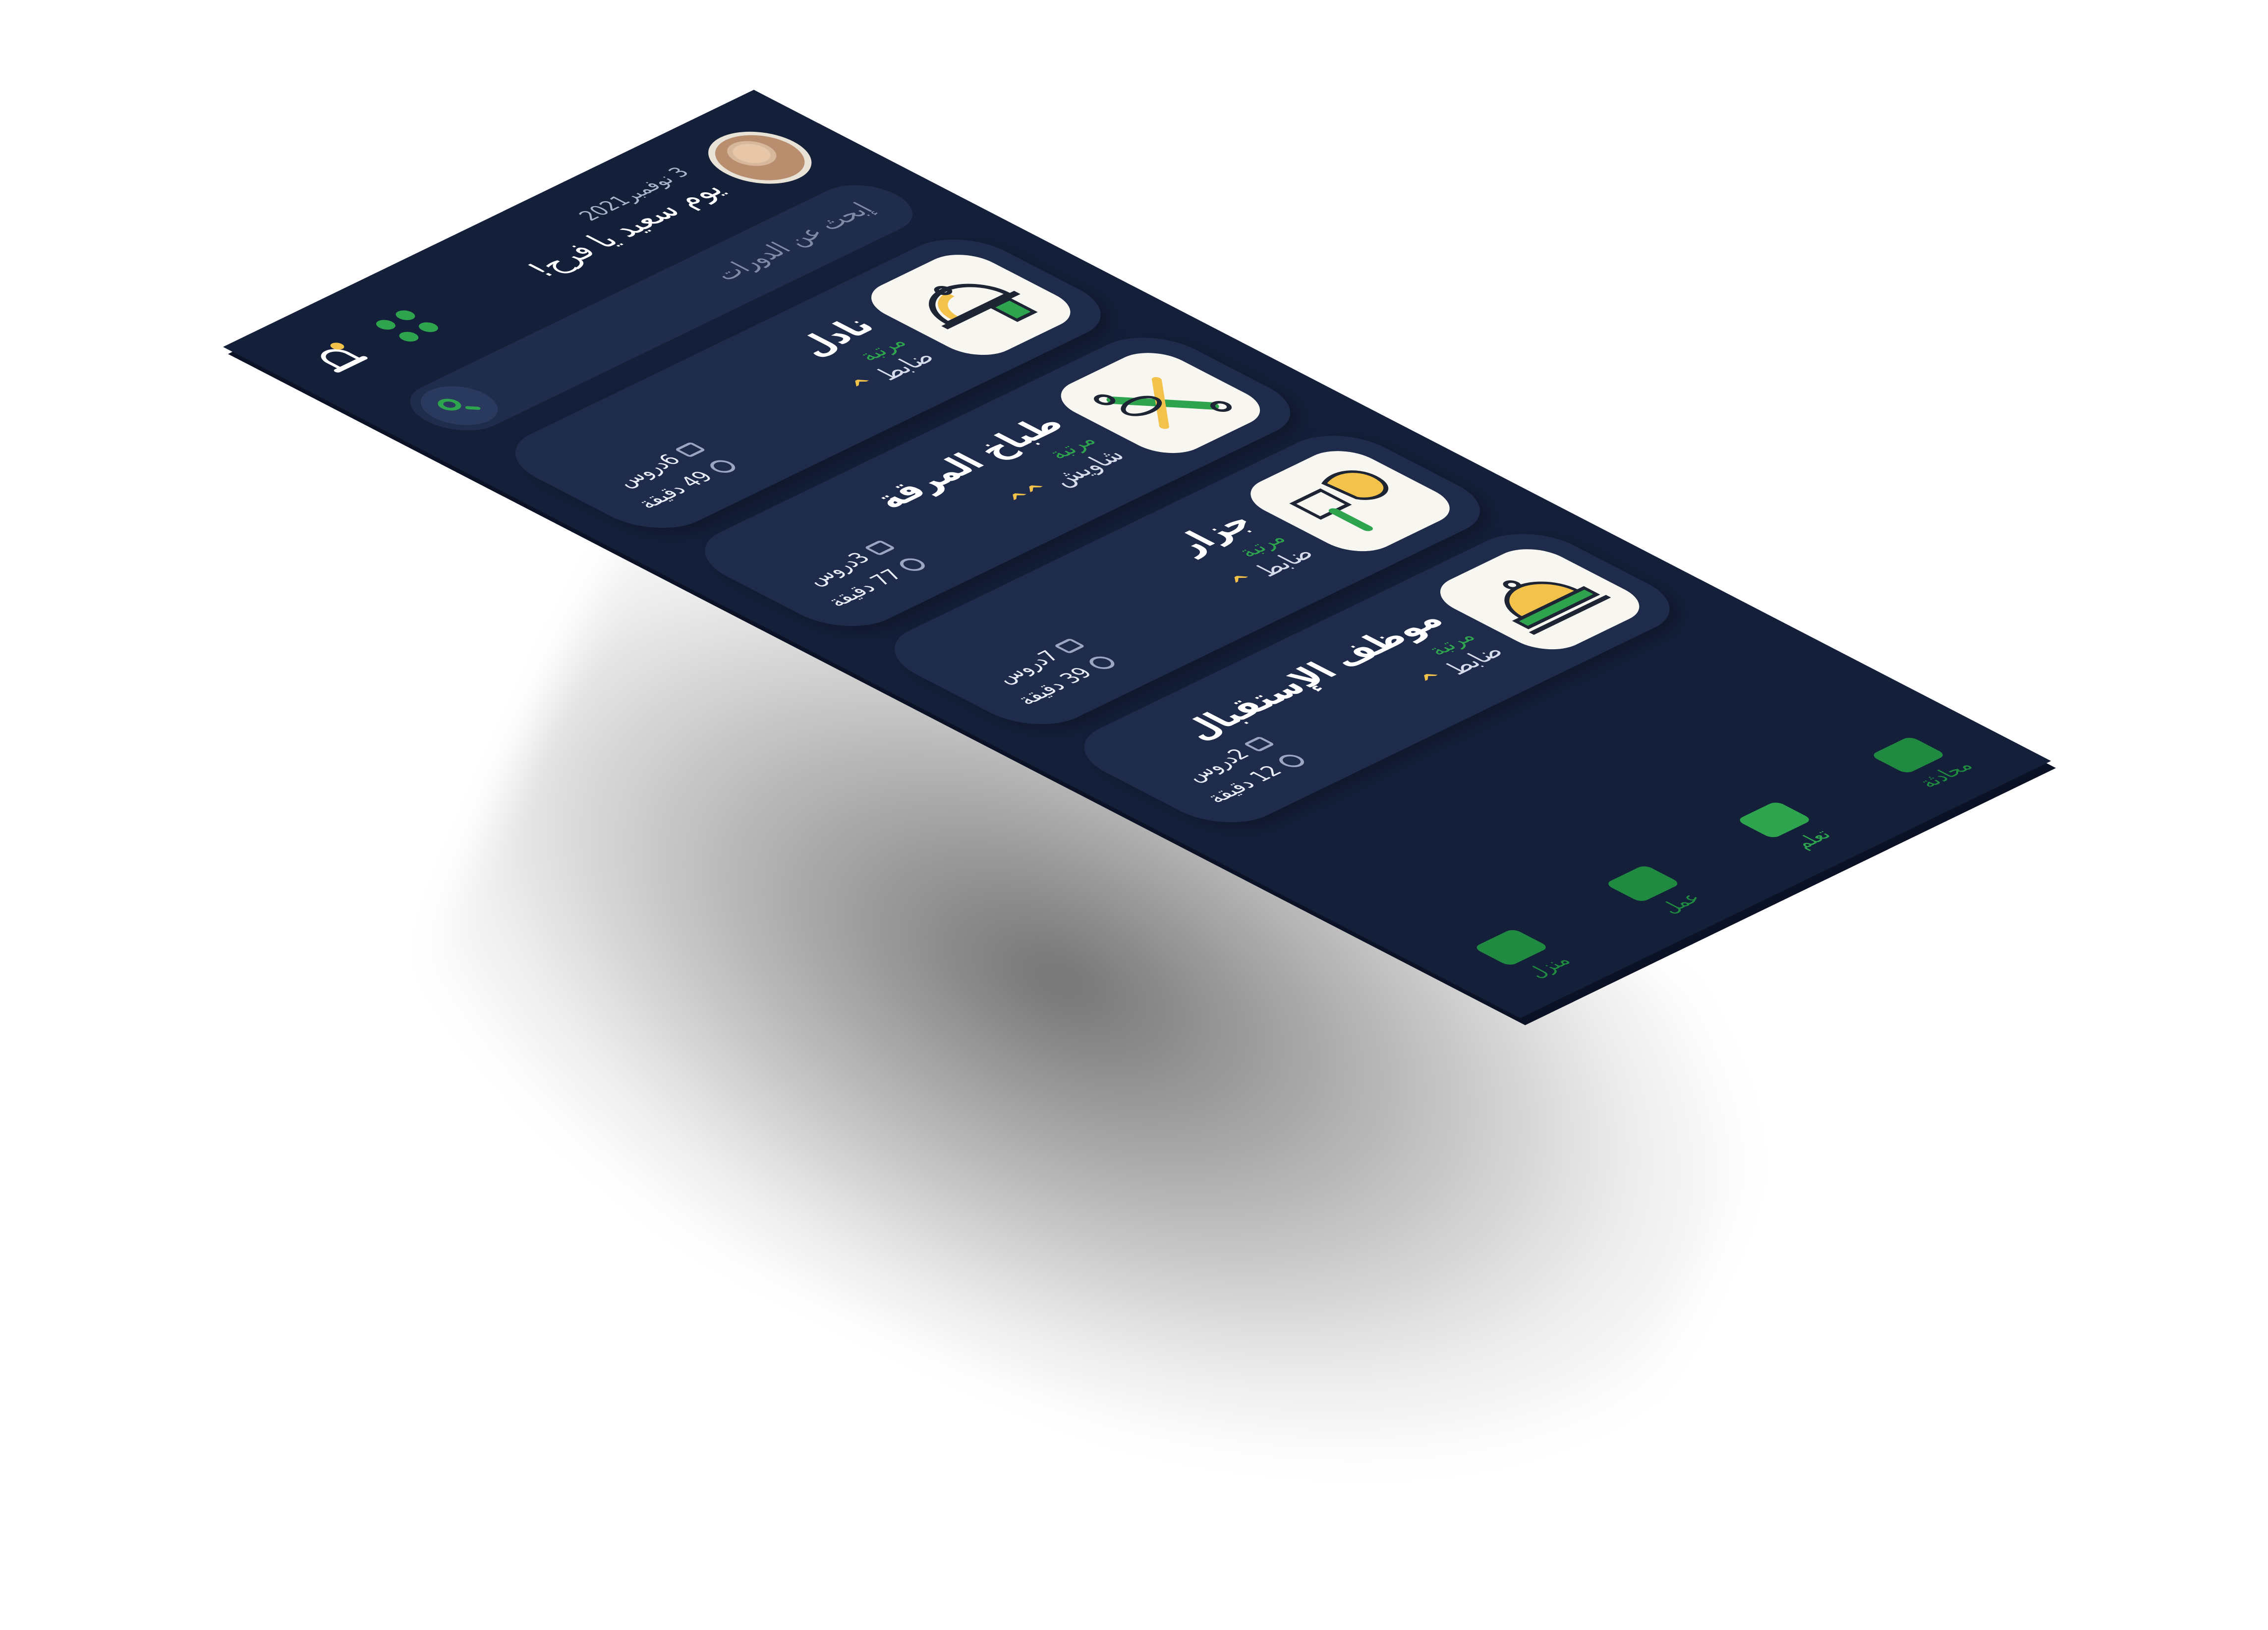  What do you see at coordinates (1679, 903) in the screenshot?
I see `nav-label: عمل` at bounding box center [1679, 903].